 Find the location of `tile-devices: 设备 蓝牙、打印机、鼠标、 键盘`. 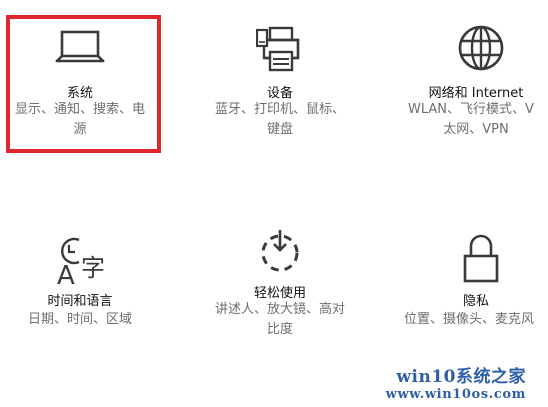

tile-devices: 设备 蓝牙、打印机、鼠标、 键盘 is located at coordinates (280, 90).